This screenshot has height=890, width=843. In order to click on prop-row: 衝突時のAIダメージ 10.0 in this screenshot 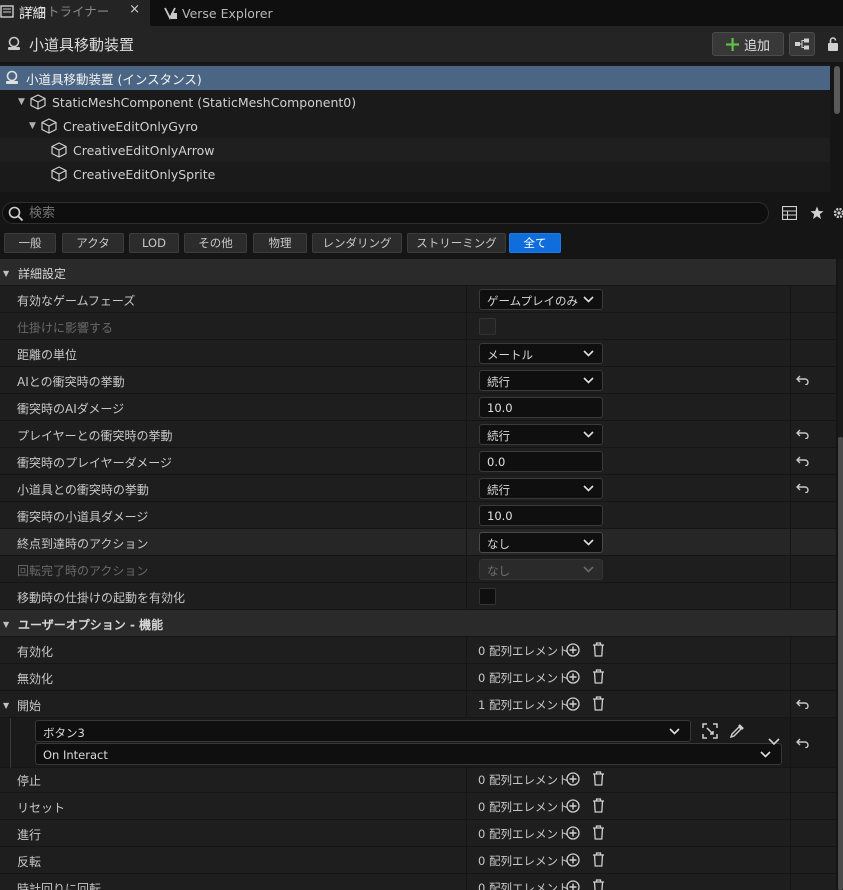, I will do `click(418, 407)`.